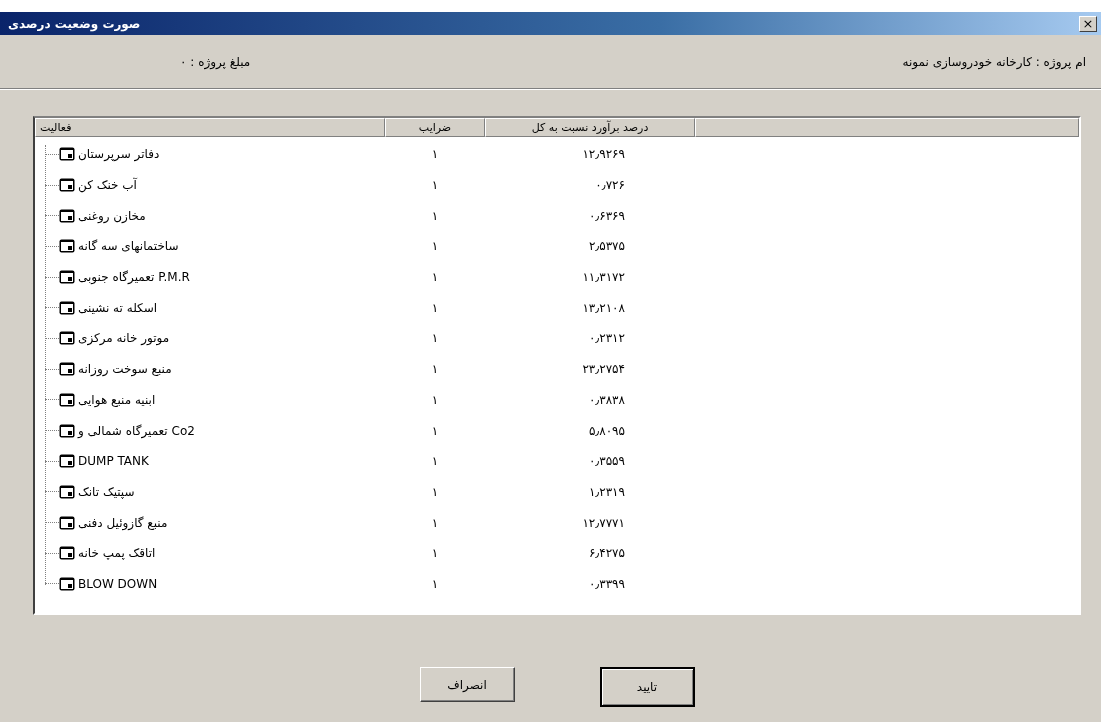  Describe the element at coordinates (435, 127) in the screenshot. I see `column-header: ضرایب` at that location.